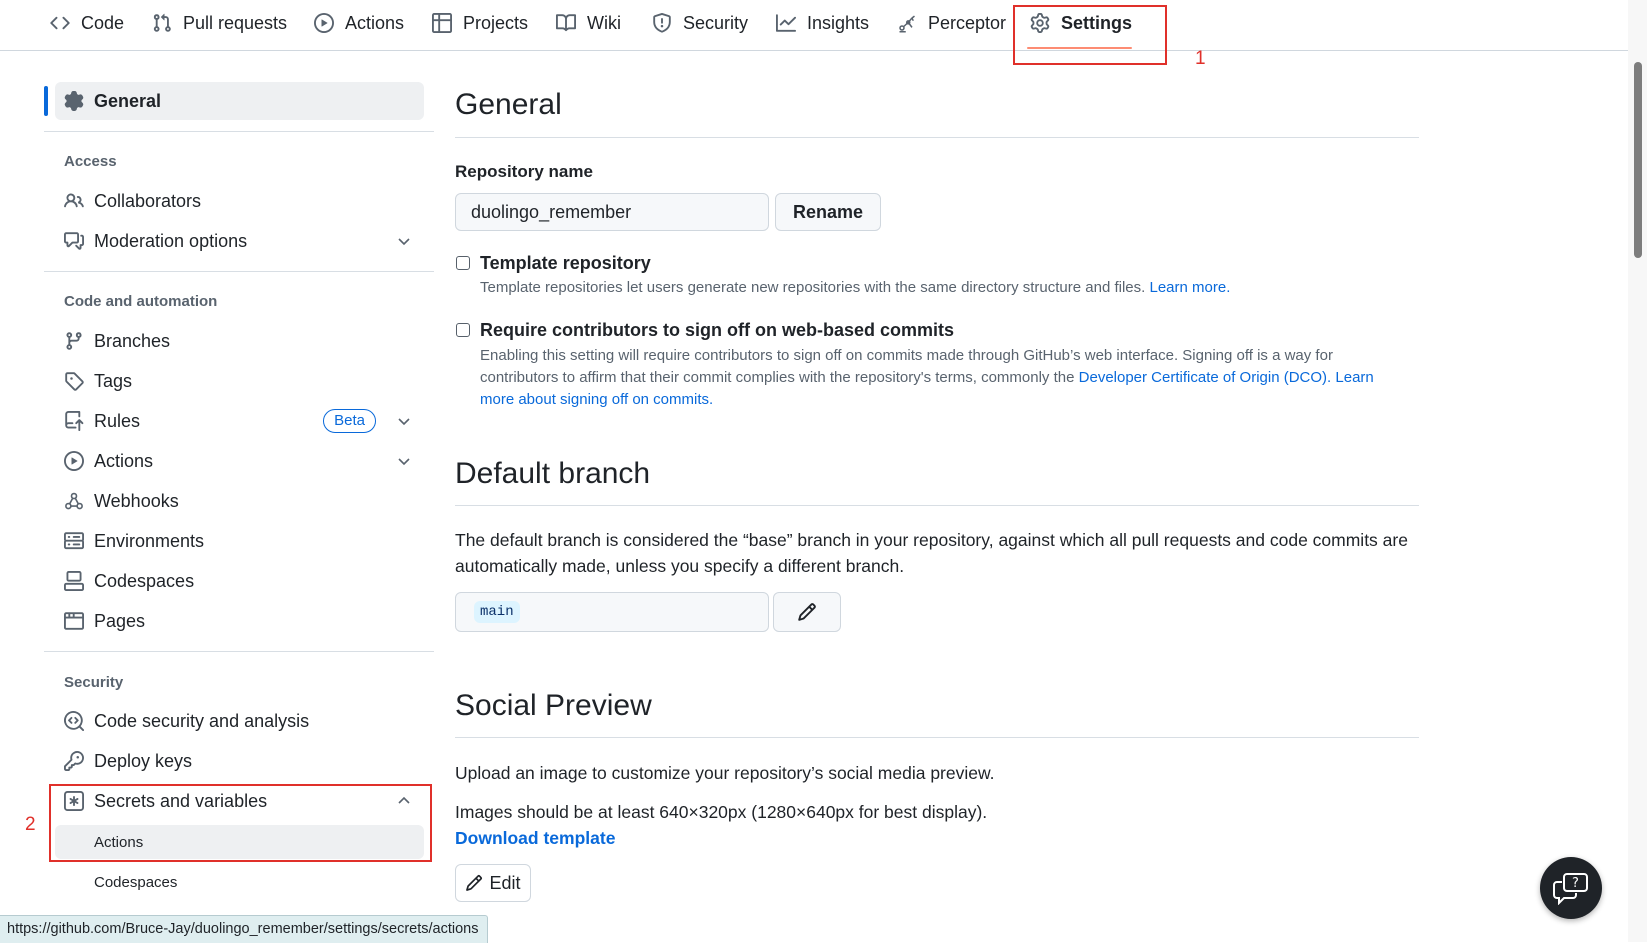 The width and height of the screenshot is (1647, 943). Describe the element at coordinates (1200, 58) in the screenshot. I see `annotation-number-1: 1` at that location.